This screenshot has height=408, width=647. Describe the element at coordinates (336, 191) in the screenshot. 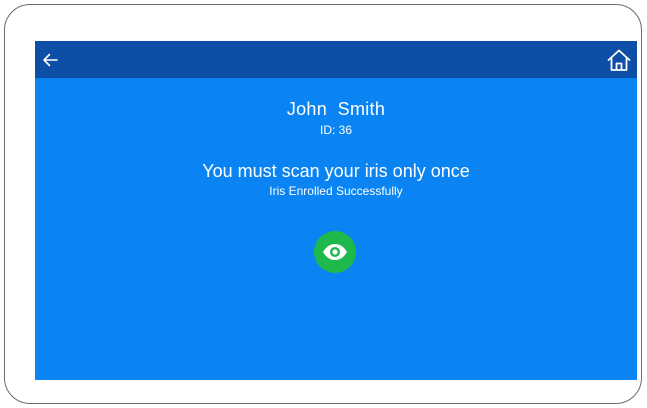

I see `enrollment-status: Iris Enrolled Successfully` at that location.